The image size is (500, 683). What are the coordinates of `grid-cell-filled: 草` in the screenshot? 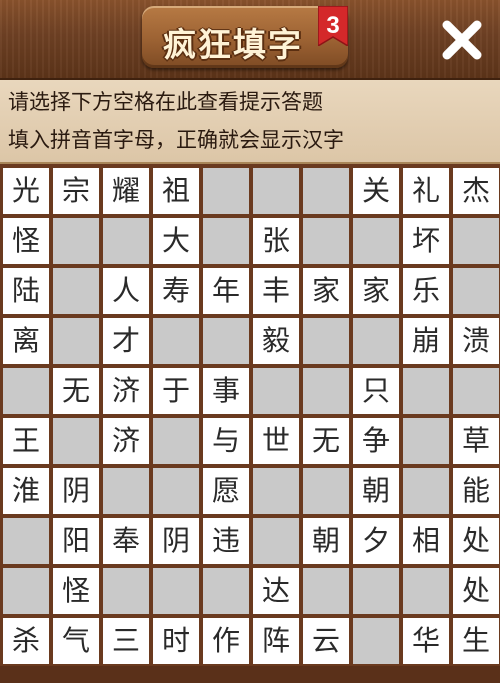 It's located at (476, 441).